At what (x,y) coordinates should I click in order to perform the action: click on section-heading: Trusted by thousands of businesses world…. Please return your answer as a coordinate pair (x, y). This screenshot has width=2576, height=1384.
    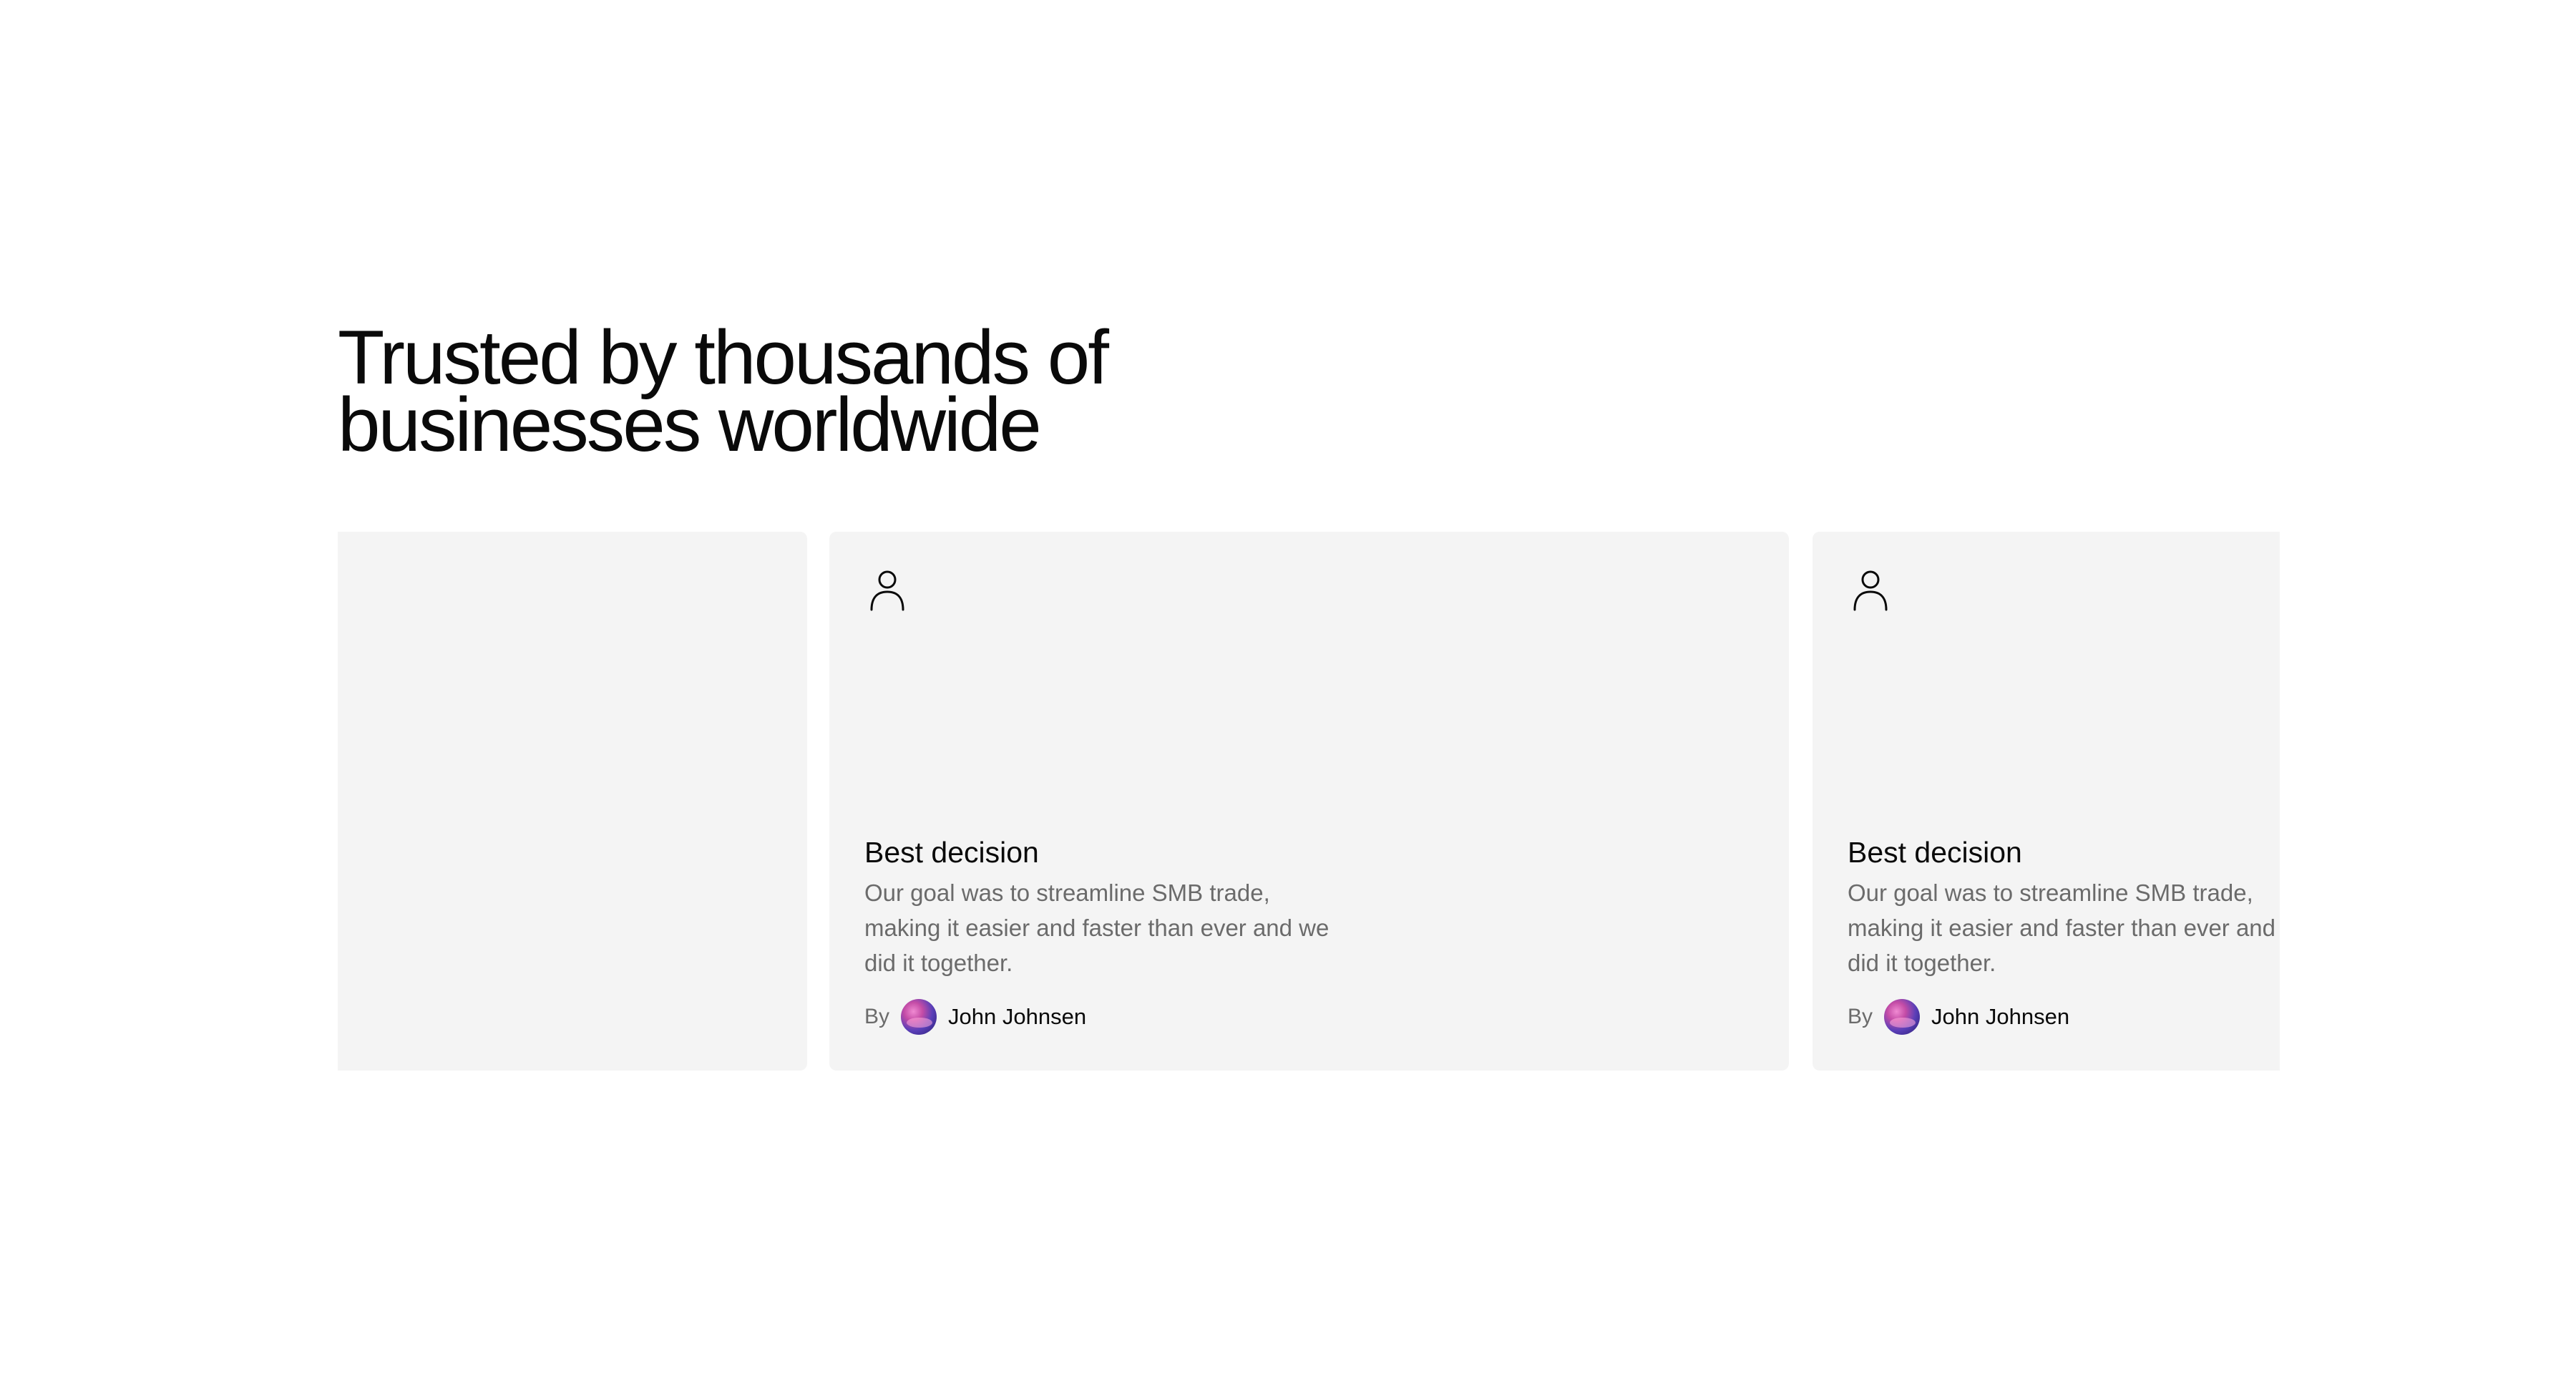
    Looking at the image, I should click on (767, 390).